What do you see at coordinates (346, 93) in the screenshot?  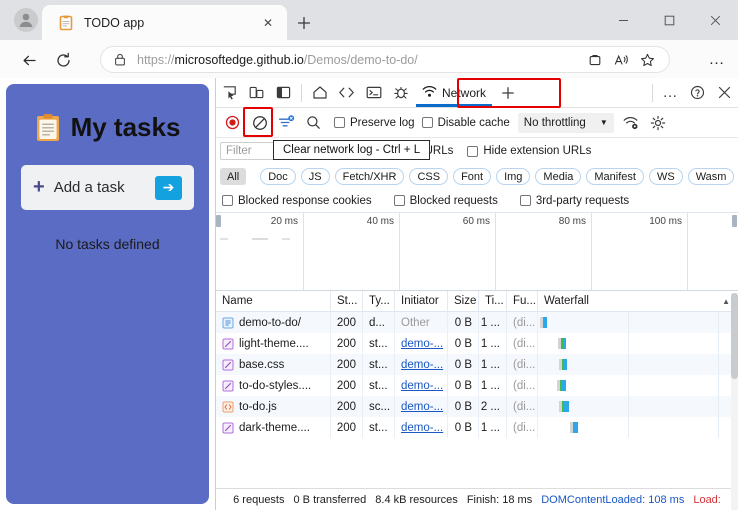 I see `tab-elements-icon` at bounding box center [346, 93].